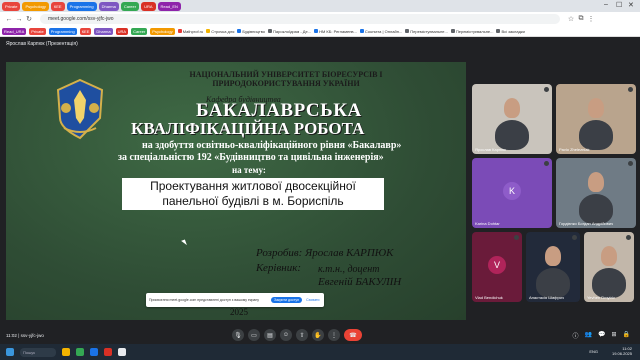 The width and height of the screenshot is (640, 360). What do you see at coordinates (148, 6) in the screenshot?
I see `browser-tab: URA` at bounding box center [148, 6].